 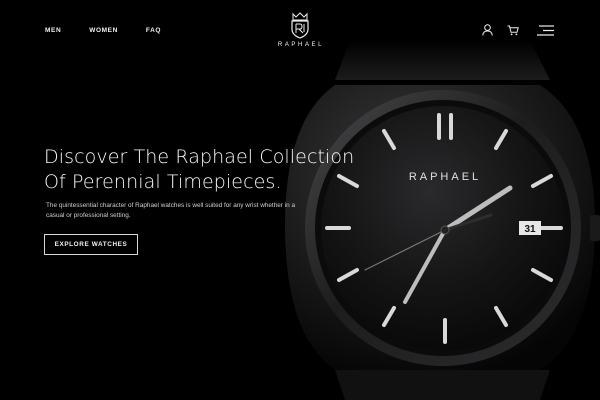 What do you see at coordinates (53, 30) in the screenshot?
I see `nav-men: MEN` at bounding box center [53, 30].